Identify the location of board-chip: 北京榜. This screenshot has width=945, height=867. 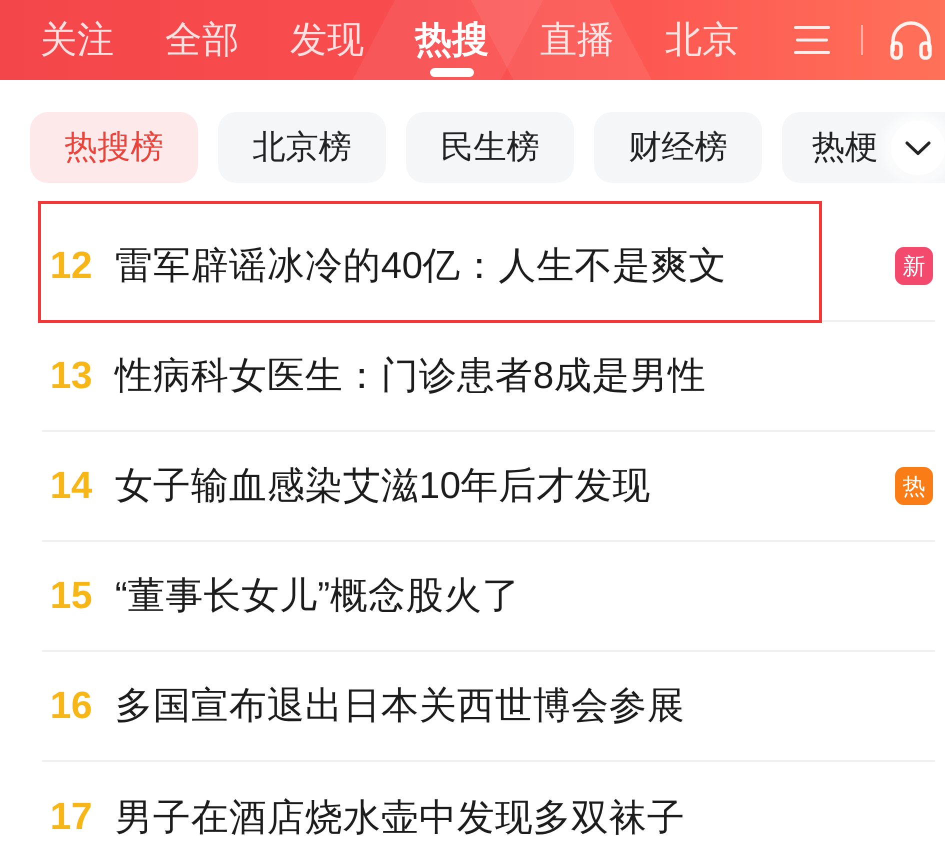
(302, 147).